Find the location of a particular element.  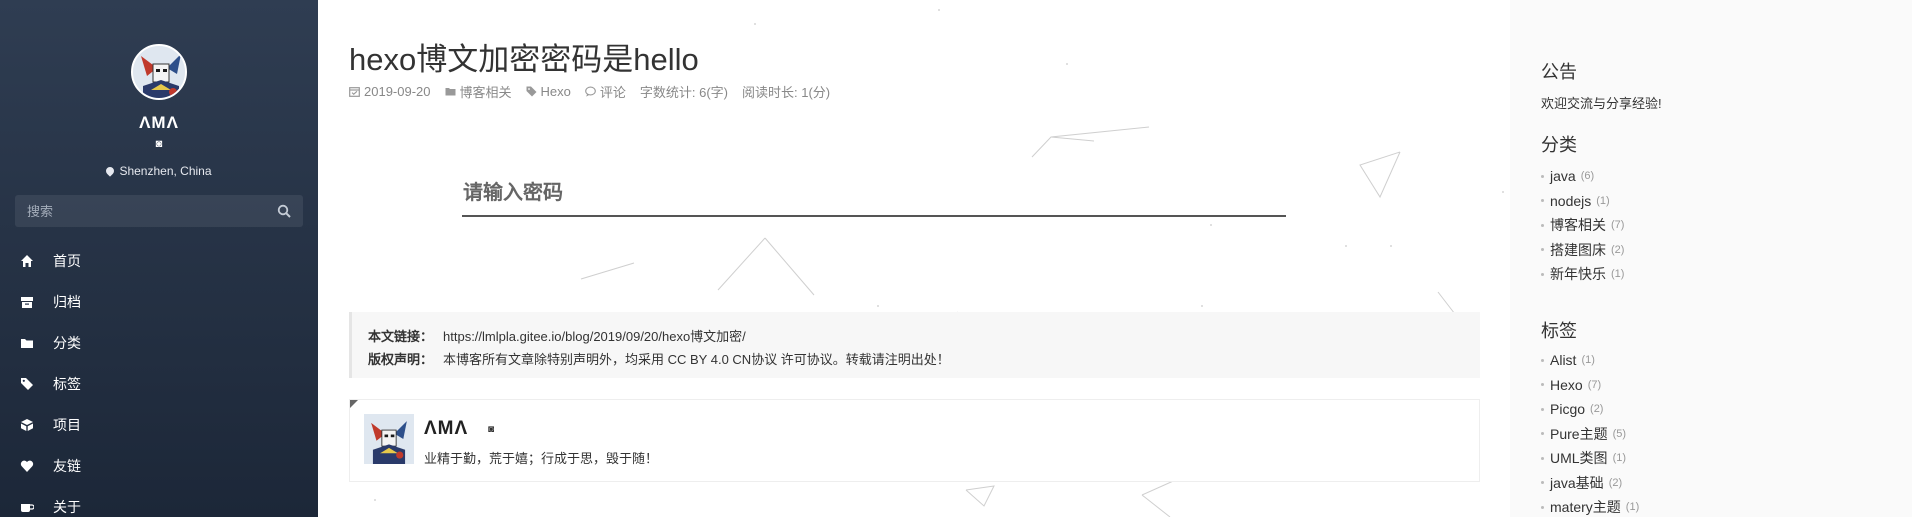

copyright-link-label: 本文链接： is located at coordinates (401, 336).